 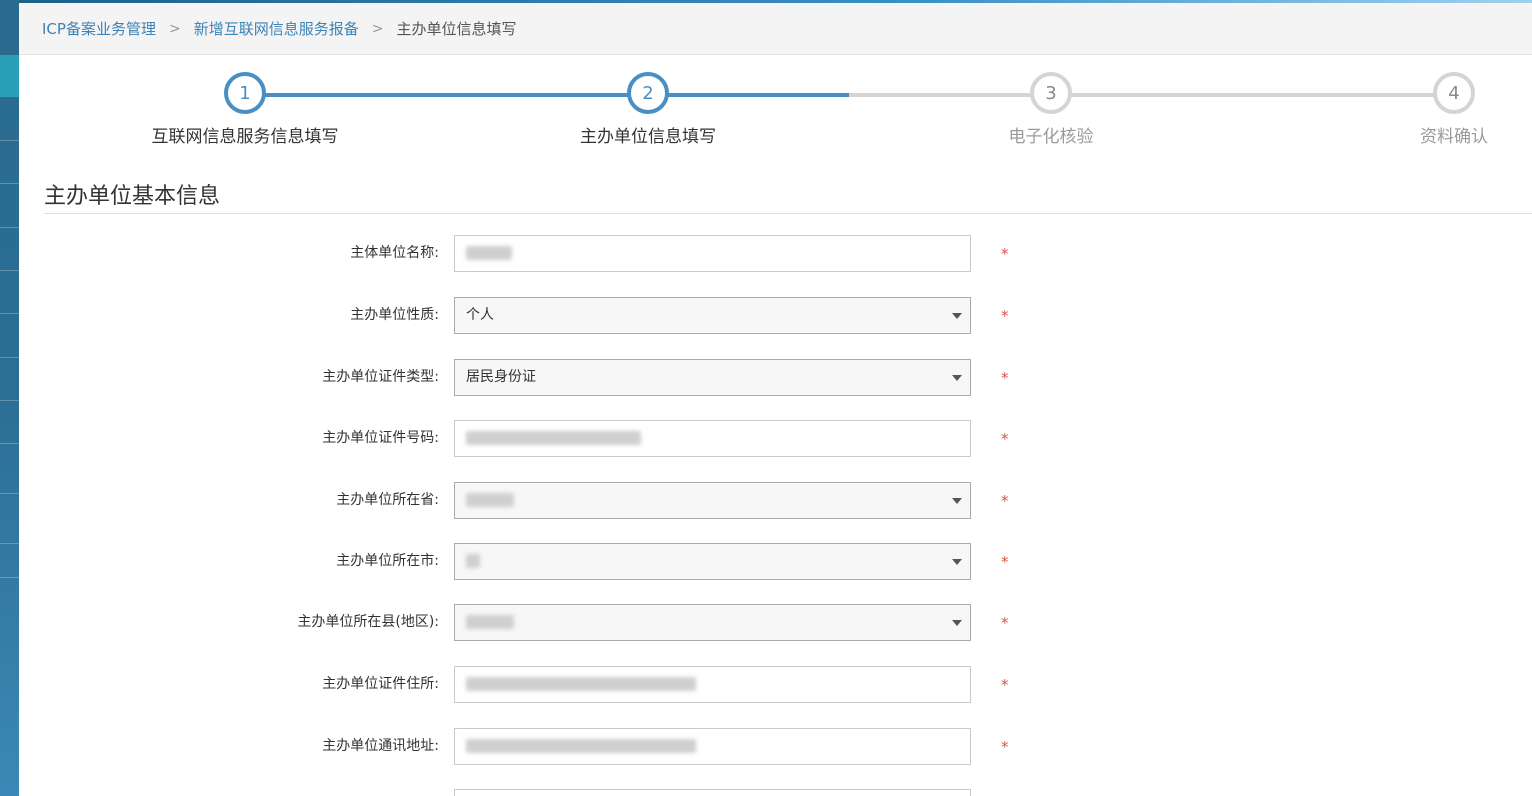 I want to click on field-label: 主办单位证件类型:, so click(x=380, y=377).